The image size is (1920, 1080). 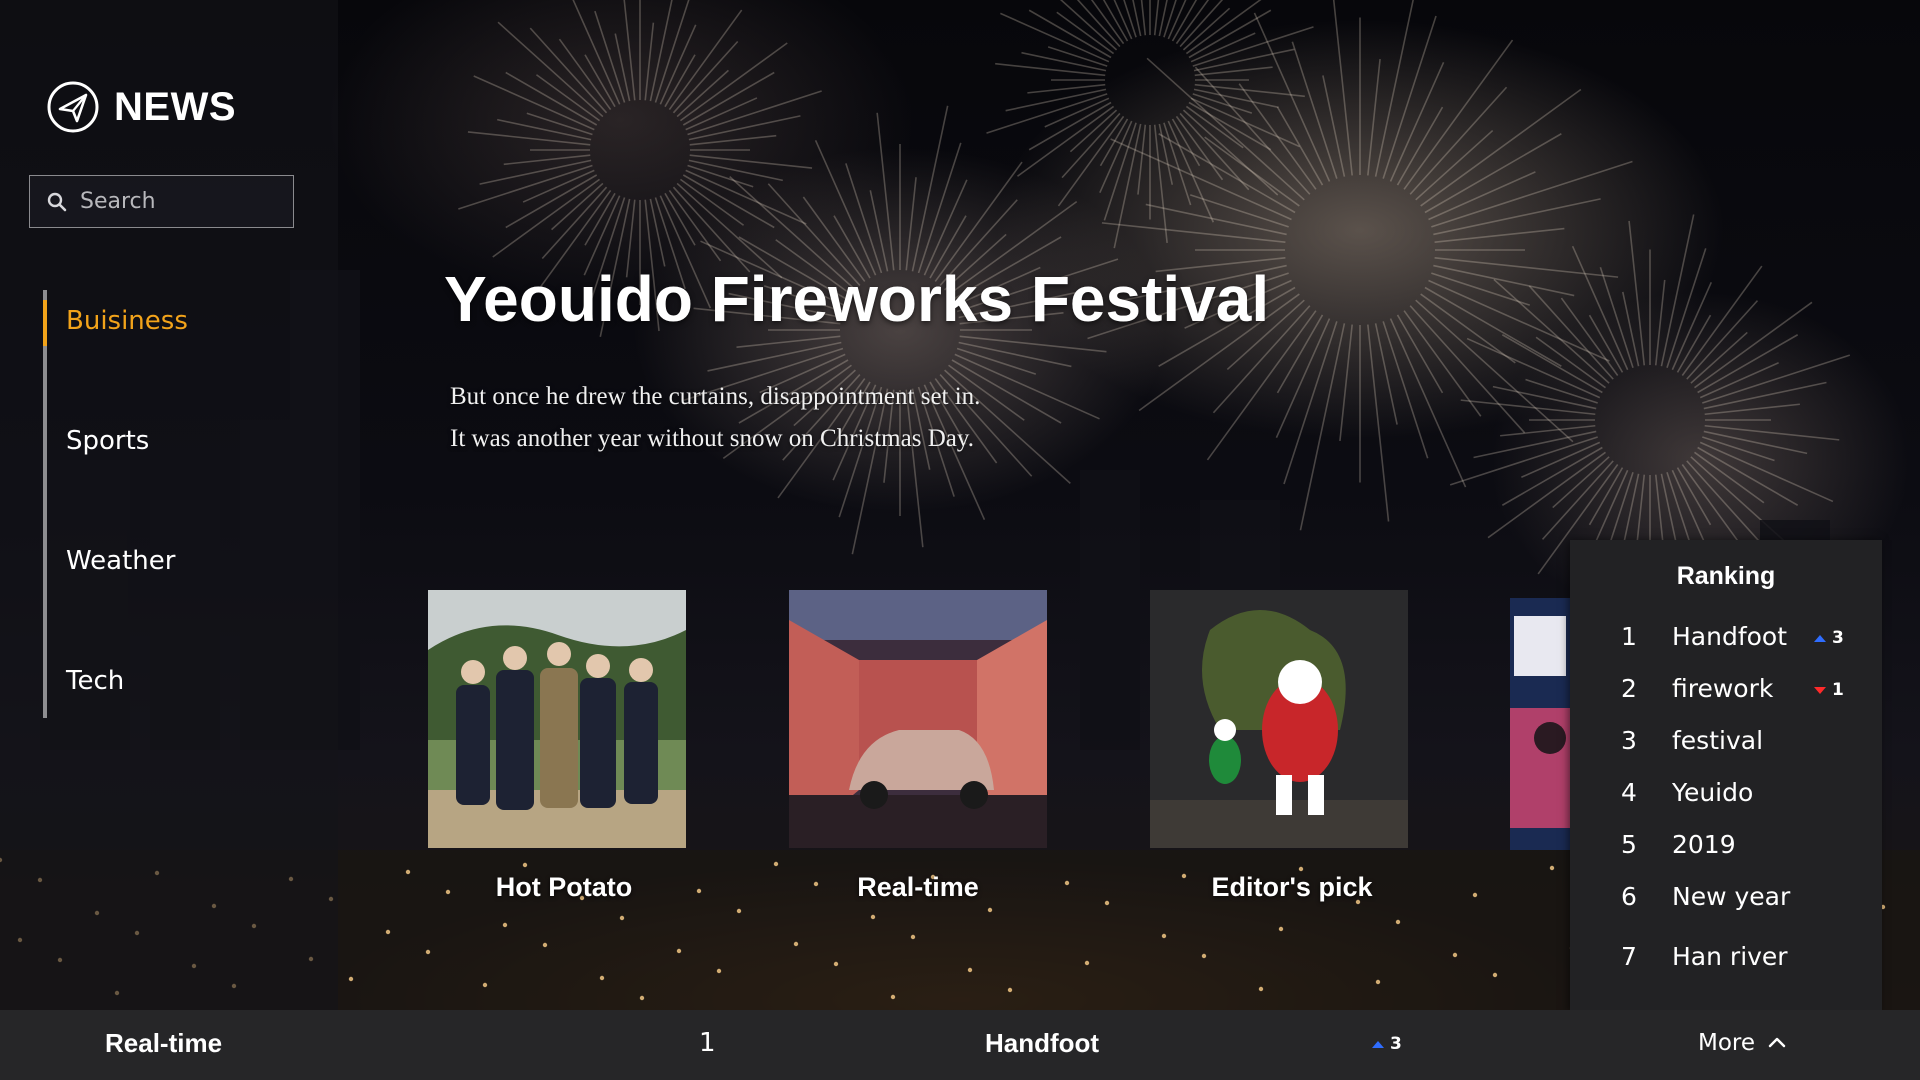 What do you see at coordinates (1629, 896) in the screenshot?
I see `rank-number: 6` at bounding box center [1629, 896].